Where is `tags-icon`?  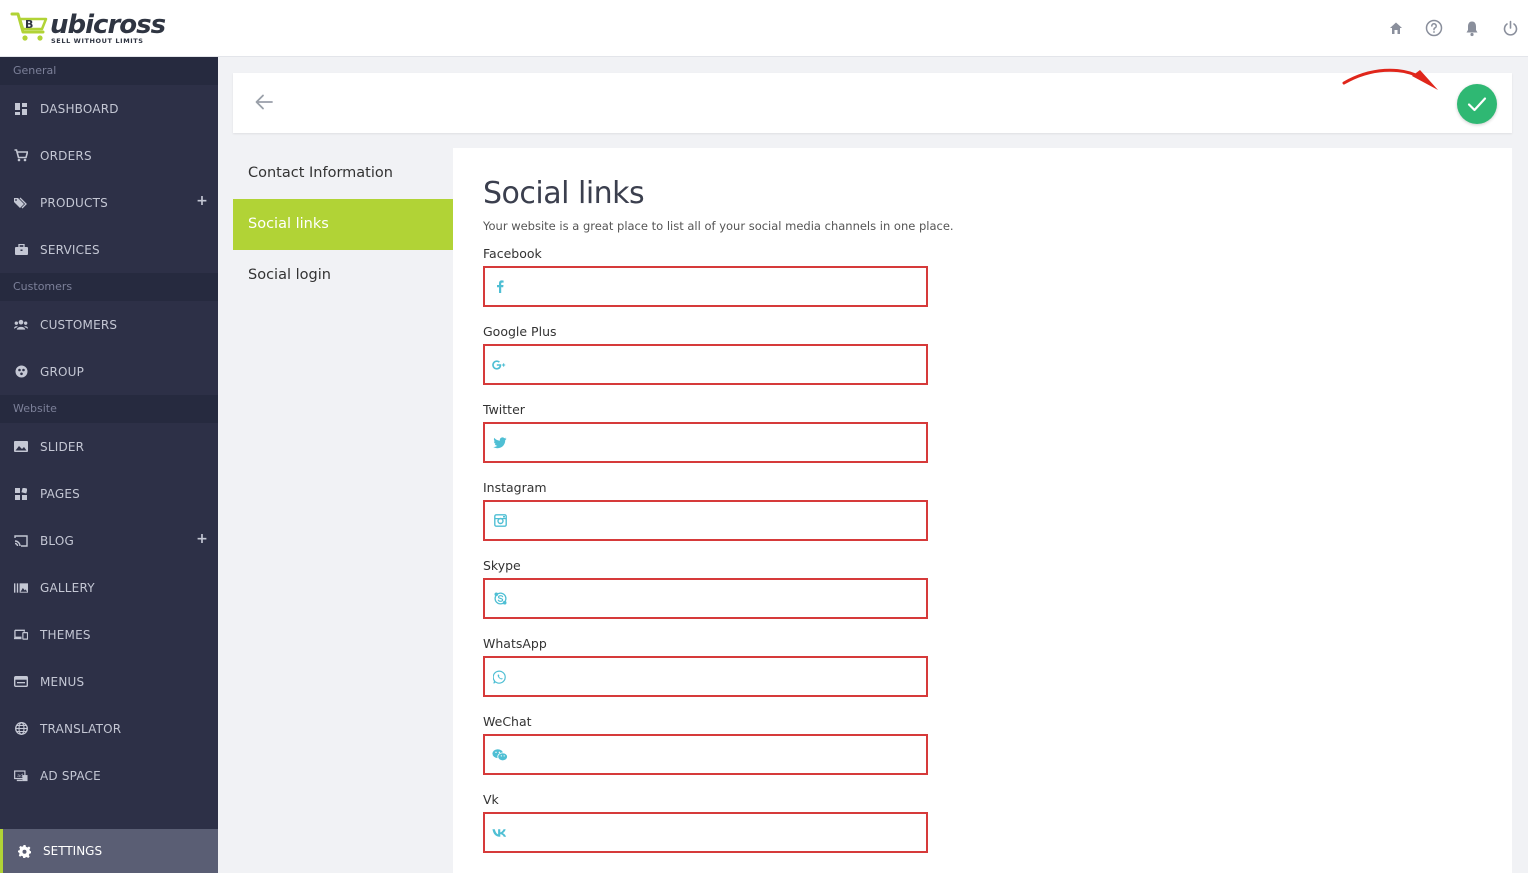
tags-icon is located at coordinates (21, 203).